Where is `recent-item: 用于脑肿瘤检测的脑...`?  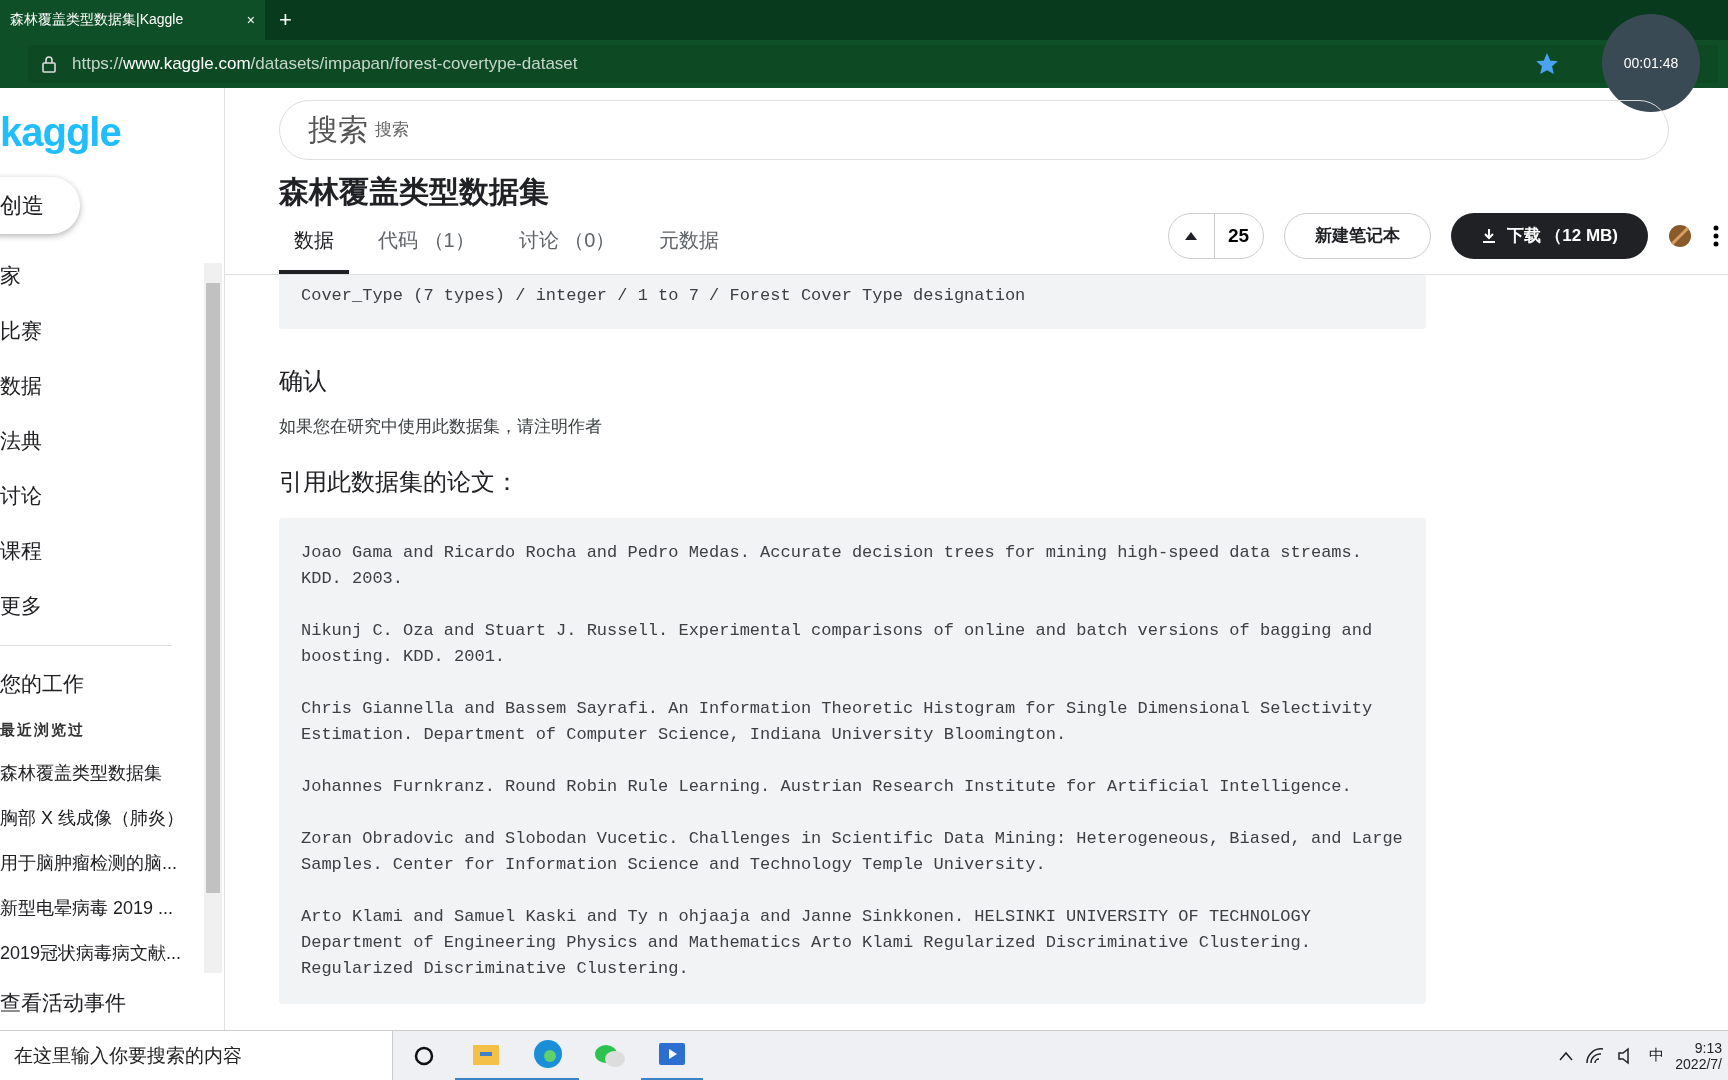 recent-item: 用于脑肿瘤检测的脑... is located at coordinates (97, 862).